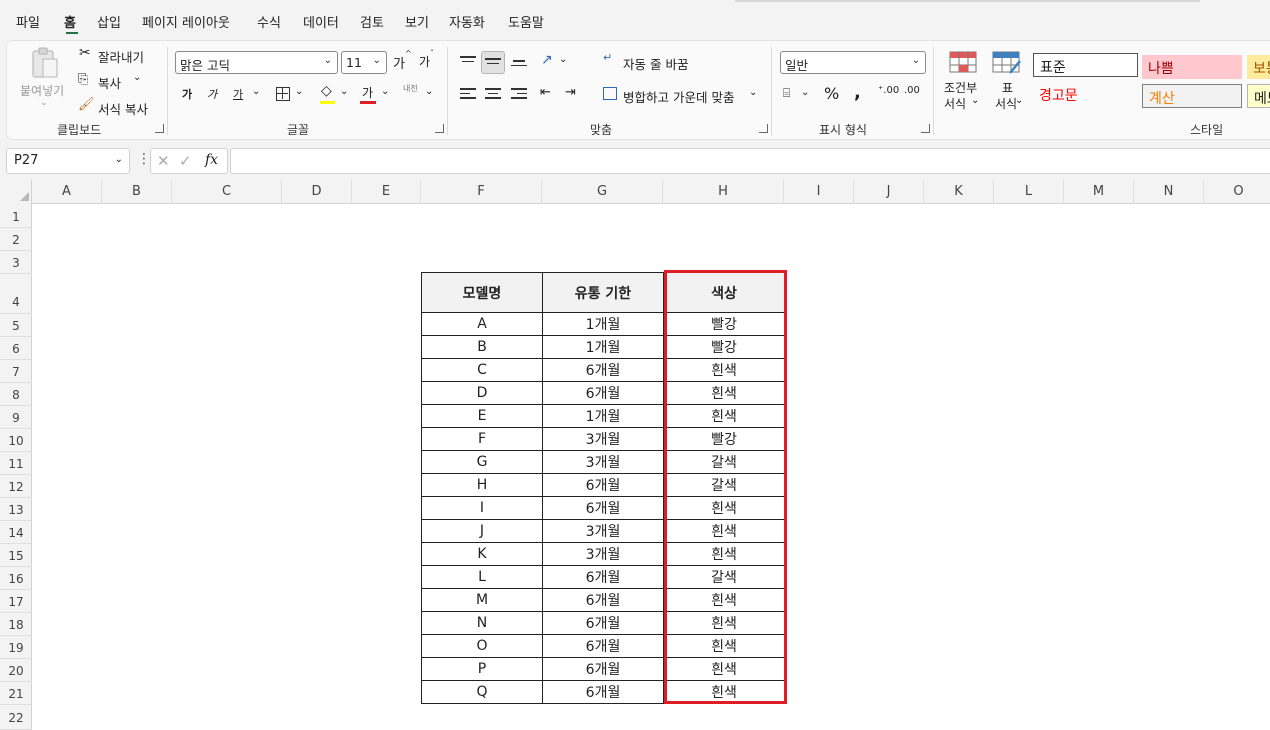  What do you see at coordinates (417, 21) in the screenshot?
I see `menu-view: 보기` at bounding box center [417, 21].